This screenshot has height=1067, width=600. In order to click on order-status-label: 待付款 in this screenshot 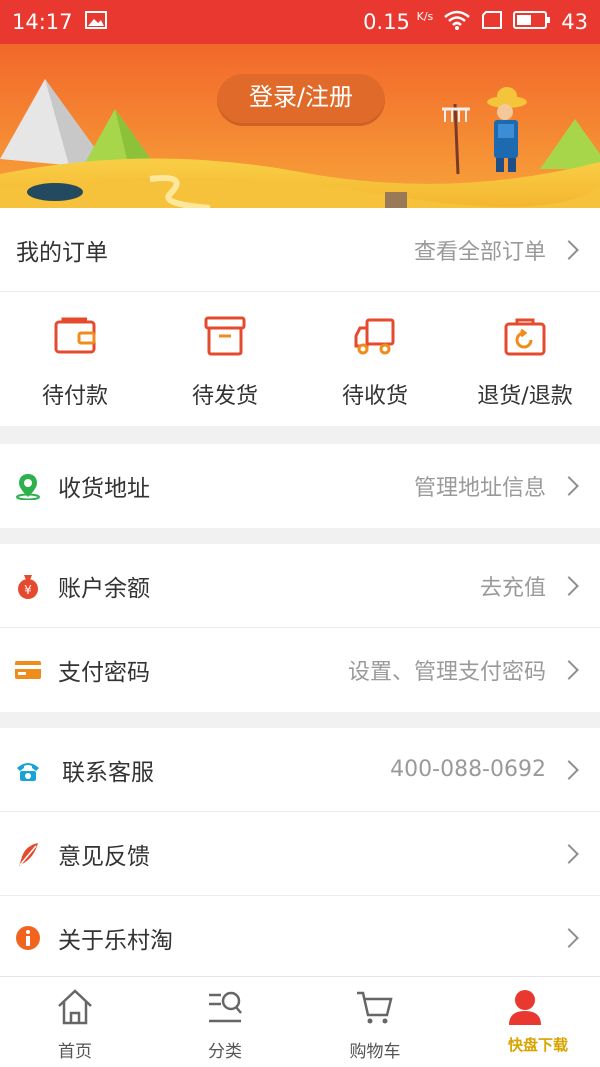, I will do `click(74, 396)`.